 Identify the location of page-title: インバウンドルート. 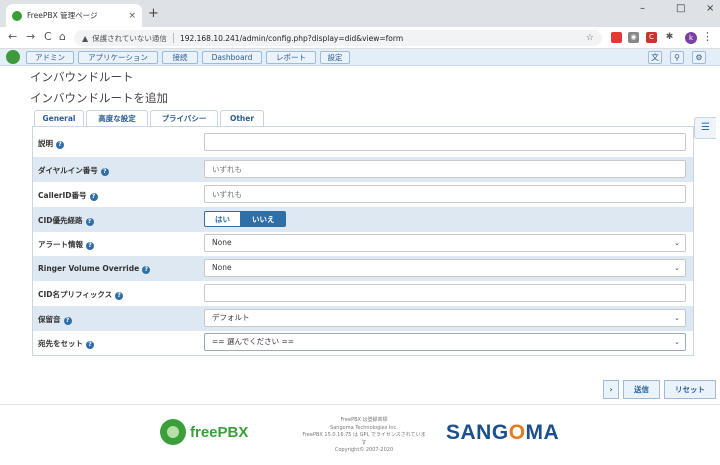
(82, 77).